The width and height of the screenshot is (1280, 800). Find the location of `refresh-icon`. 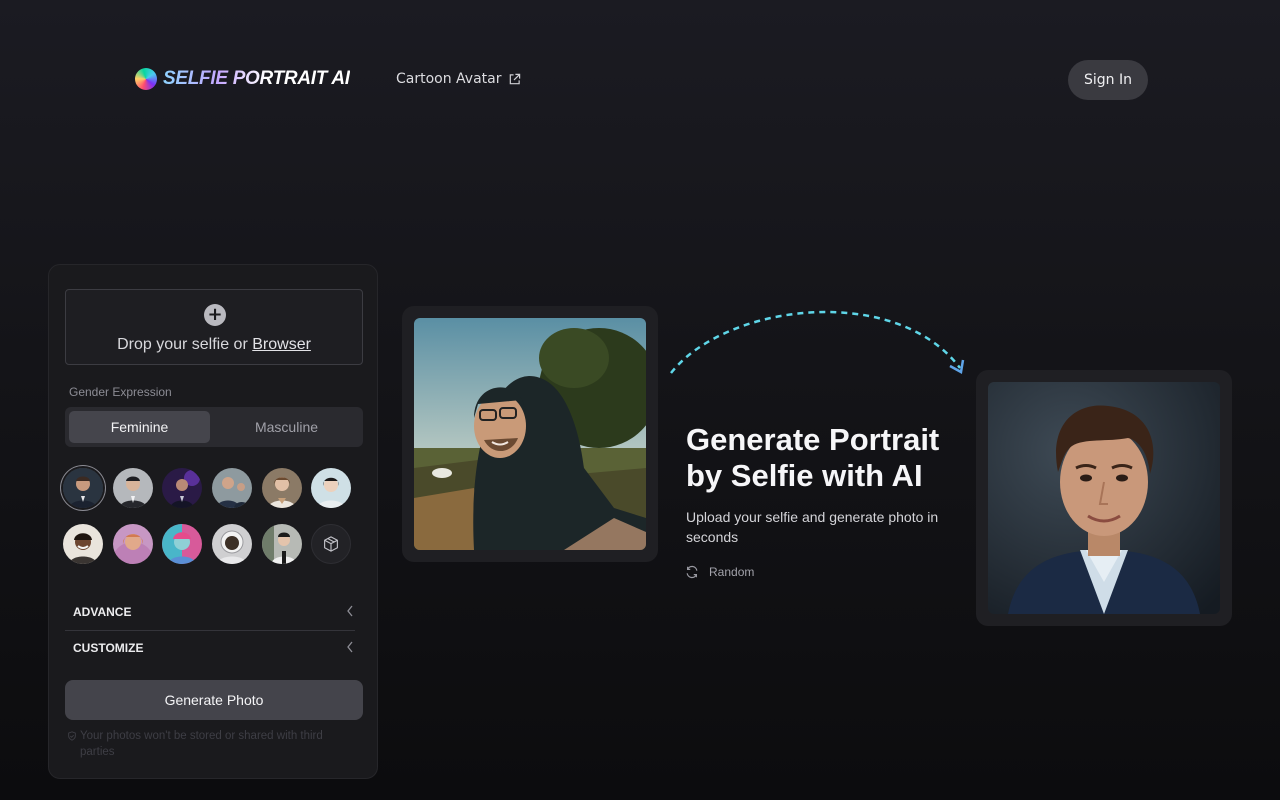

refresh-icon is located at coordinates (692, 572).